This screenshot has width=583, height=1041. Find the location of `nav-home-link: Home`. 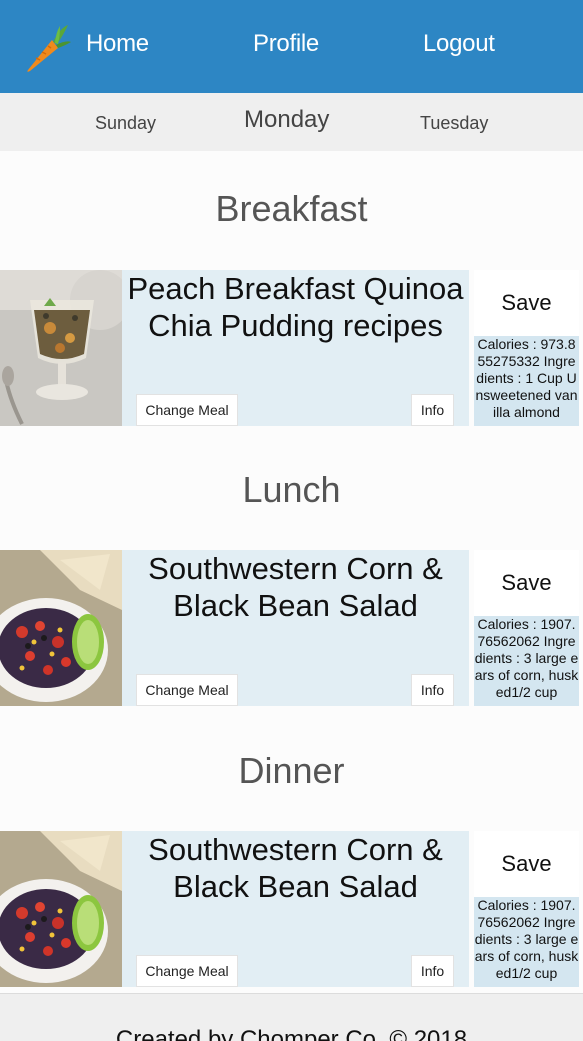

nav-home-link: Home is located at coordinates (117, 44).